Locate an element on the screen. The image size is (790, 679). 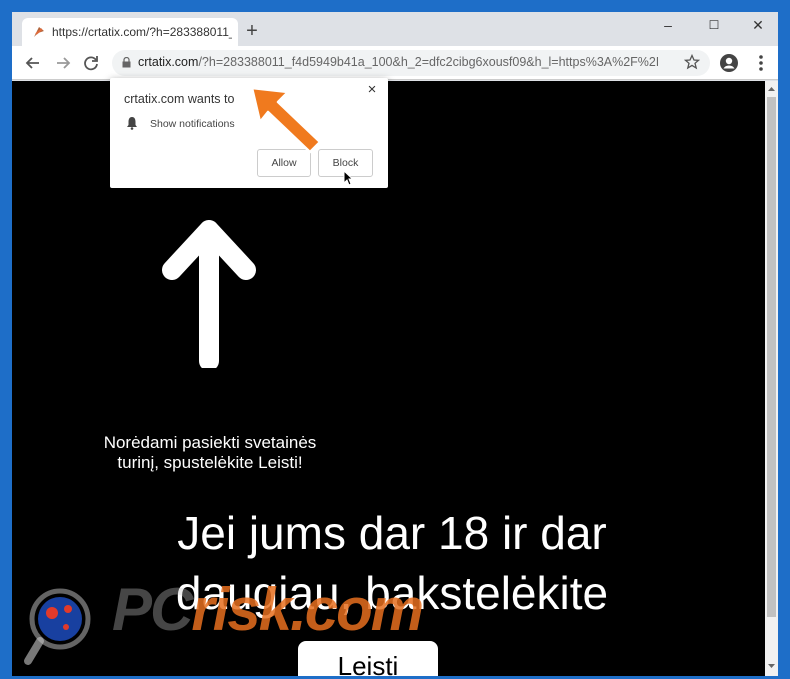
forward-icon is located at coordinates (63, 63).